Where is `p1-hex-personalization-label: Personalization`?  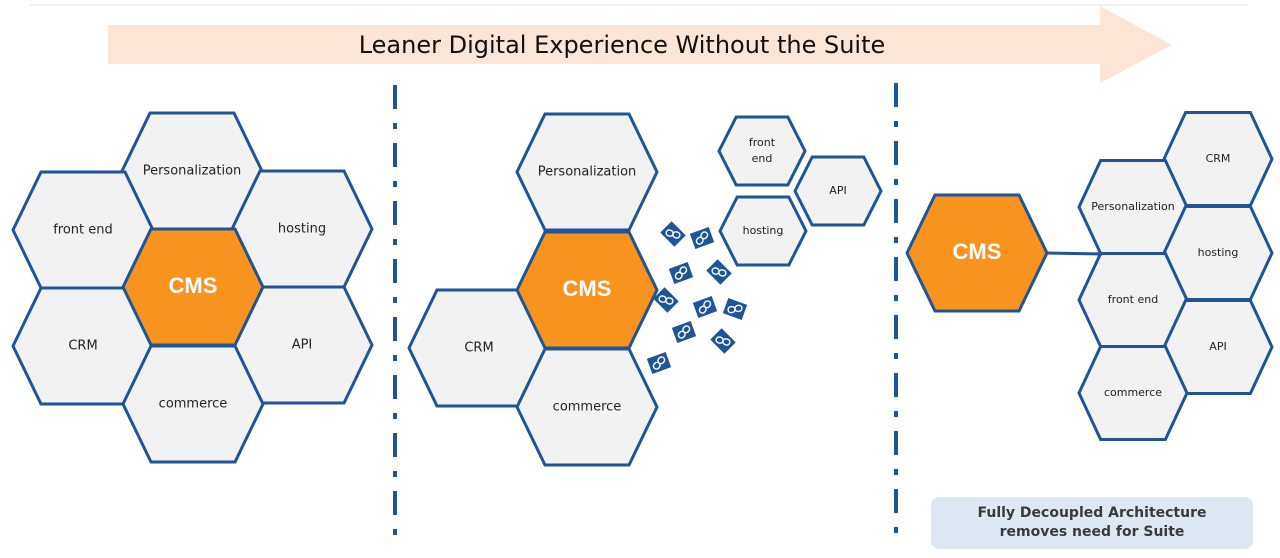
p1-hex-personalization-label: Personalization is located at coordinates (192, 171).